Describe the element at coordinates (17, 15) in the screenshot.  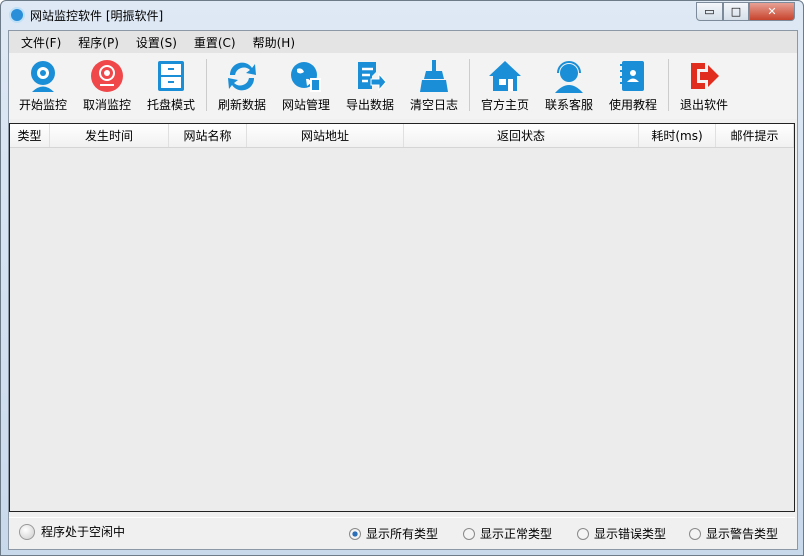
I see `app-icon` at that location.